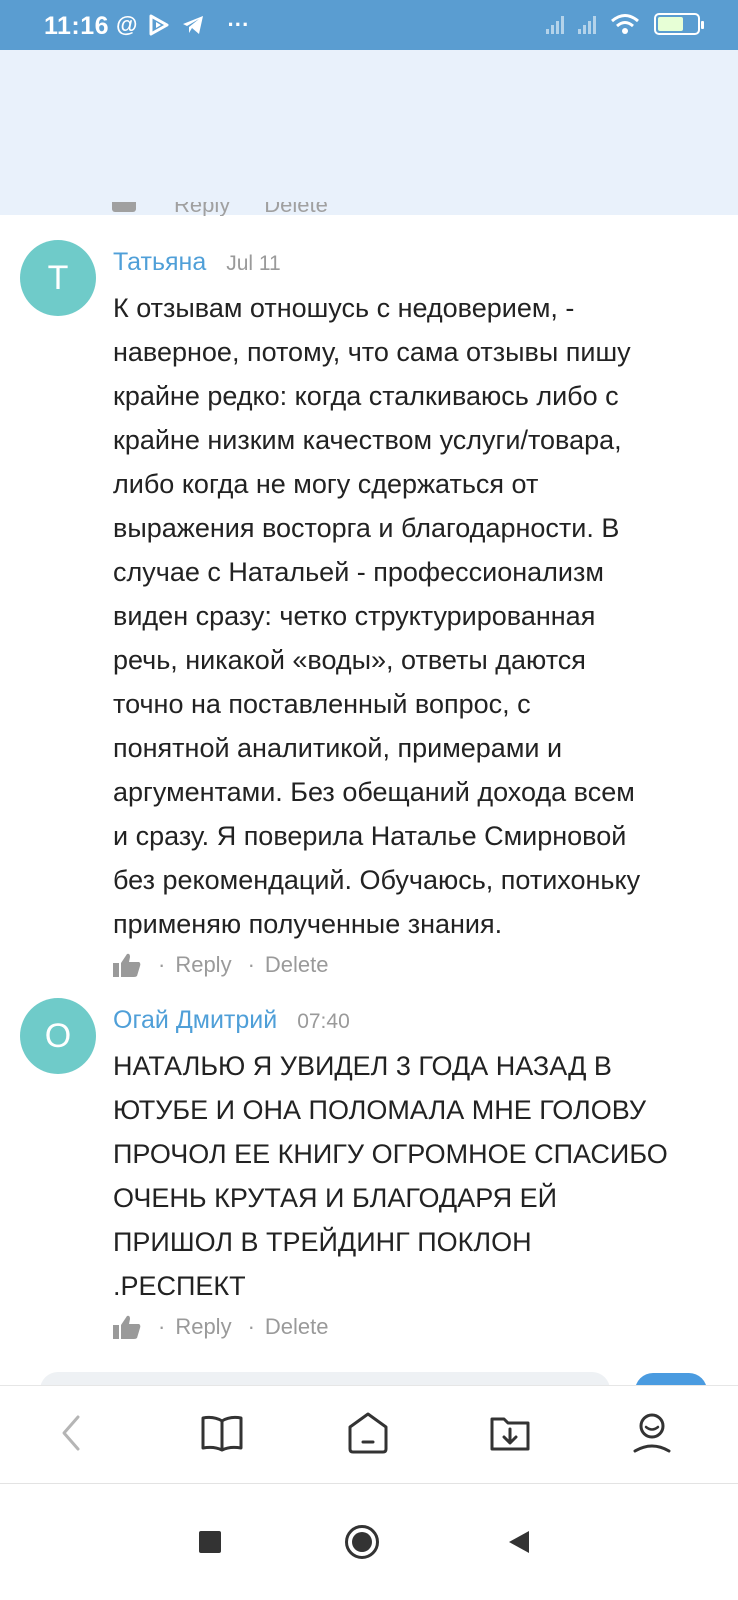 Image resolution: width=738 pixels, height=1600 pixels. Describe the element at coordinates (159, 262) in the screenshot. I see `comment-author: Татьяна` at that location.